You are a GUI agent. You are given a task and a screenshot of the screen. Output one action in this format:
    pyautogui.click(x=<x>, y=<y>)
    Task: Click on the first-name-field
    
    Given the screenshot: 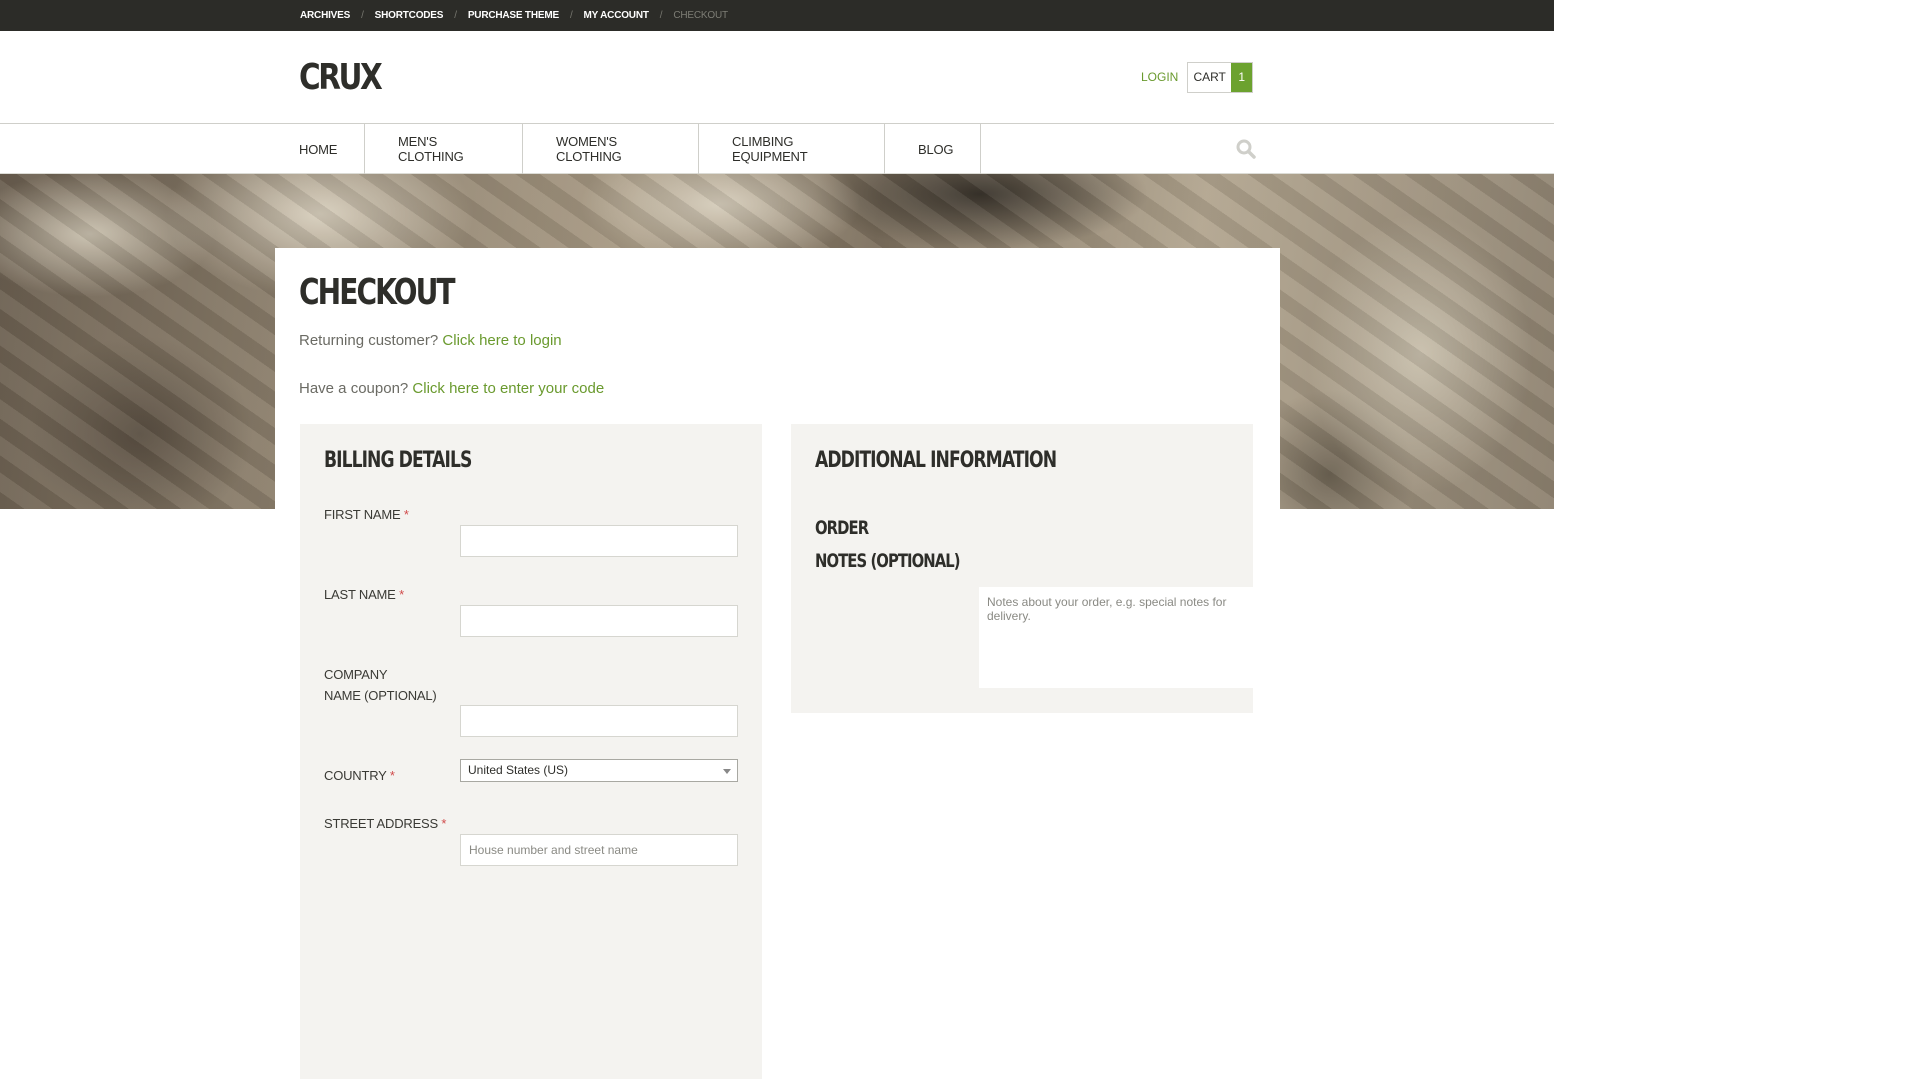 What is the action you would take?
    pyautogui.click(x=599, y=541)
    